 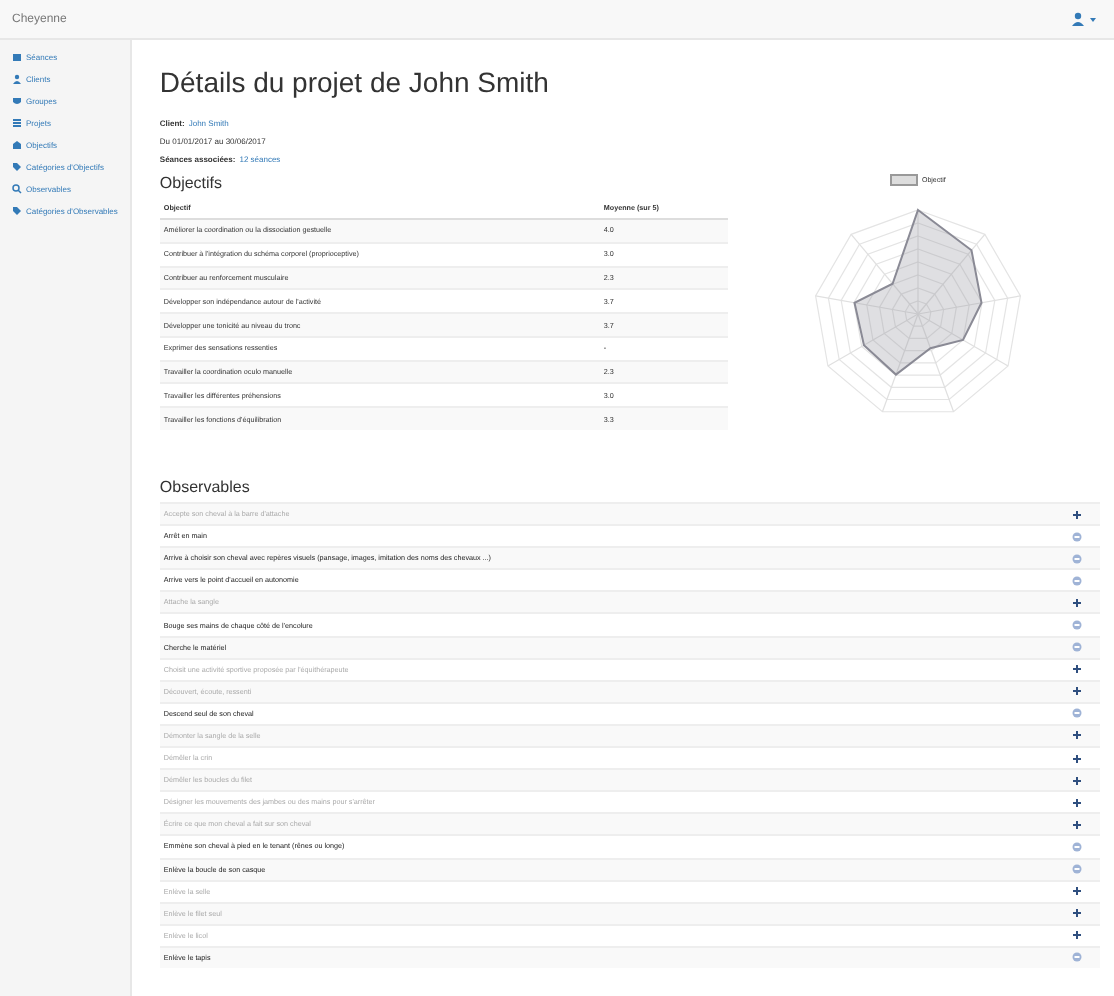 I want to click on house-icon, so click(x=17, y=145).